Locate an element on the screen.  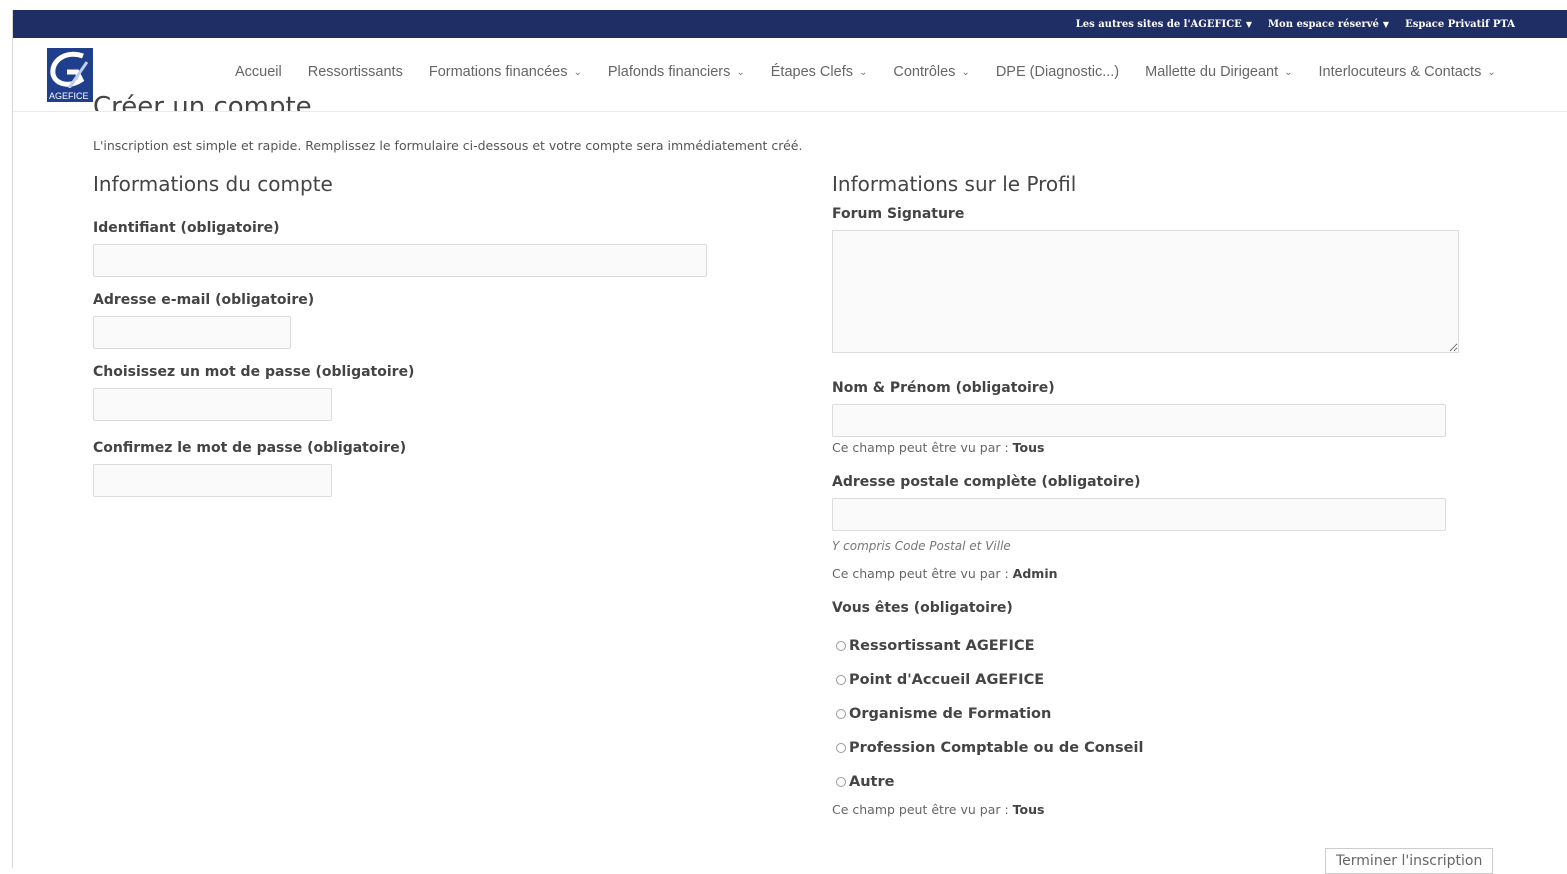
role-option-label: Profession Comptable ou de Conseil is located at coordinates (996, 748).